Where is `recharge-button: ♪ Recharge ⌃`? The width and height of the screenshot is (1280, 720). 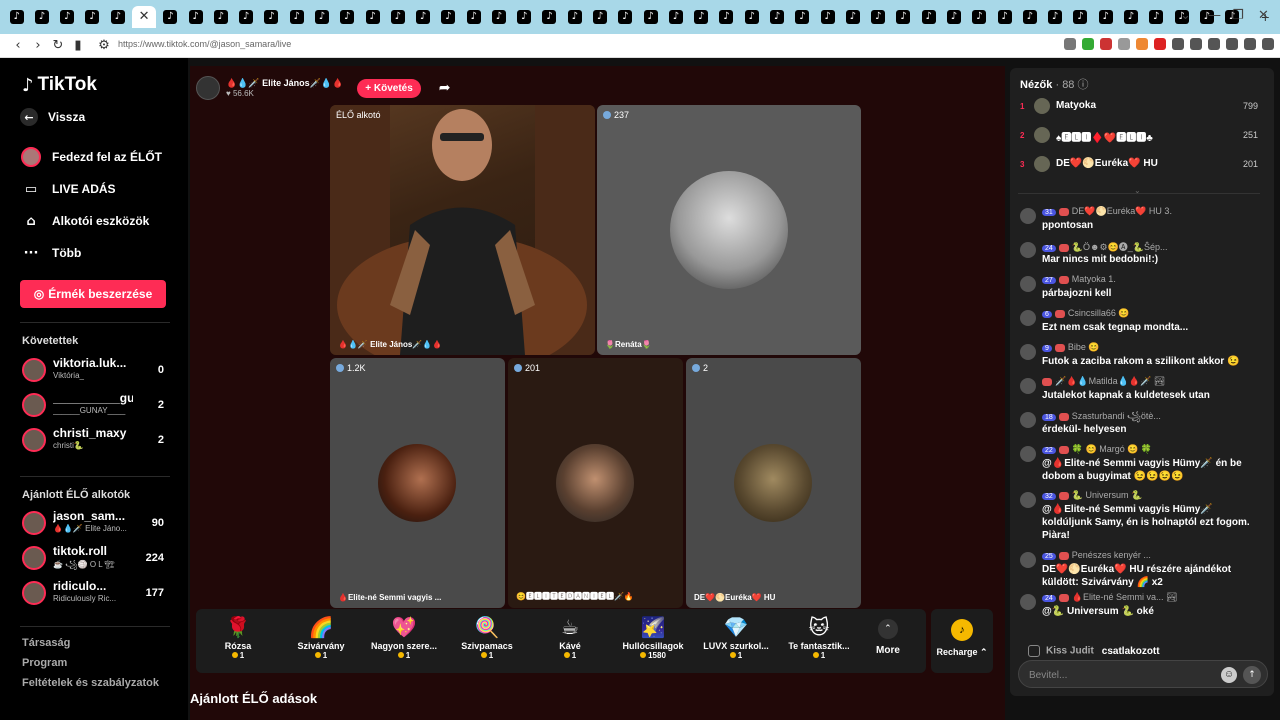 recharge-button: ♪ Recharge ⌃ is located at coordinates (962, 641).